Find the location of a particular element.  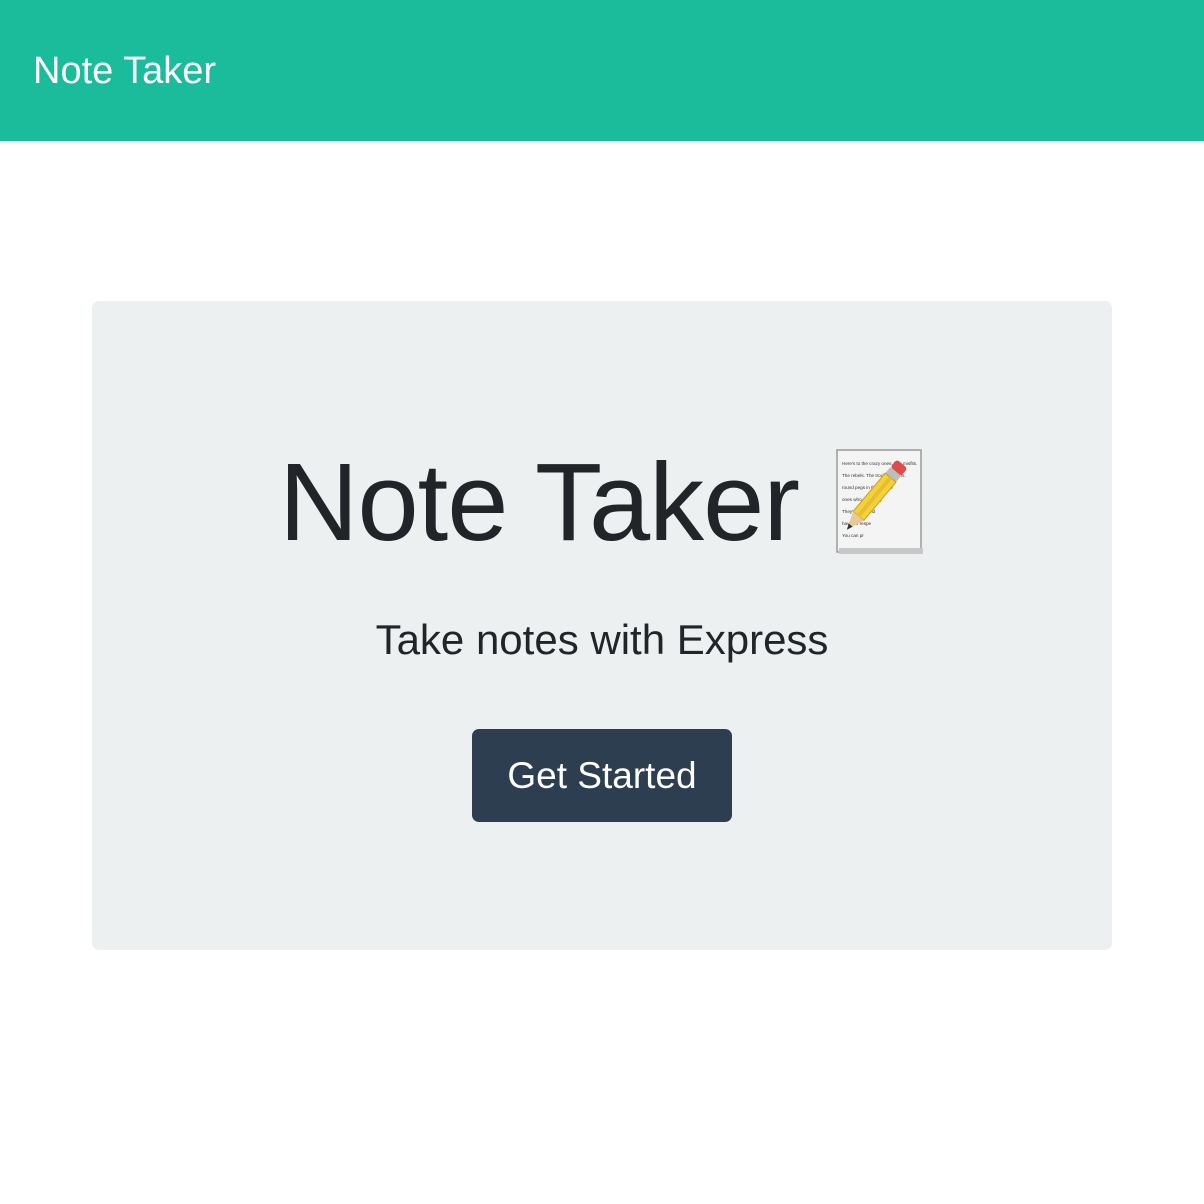

memo-line: Here's to the crazy ones. The misfits. is located at coordinates (879, 463).